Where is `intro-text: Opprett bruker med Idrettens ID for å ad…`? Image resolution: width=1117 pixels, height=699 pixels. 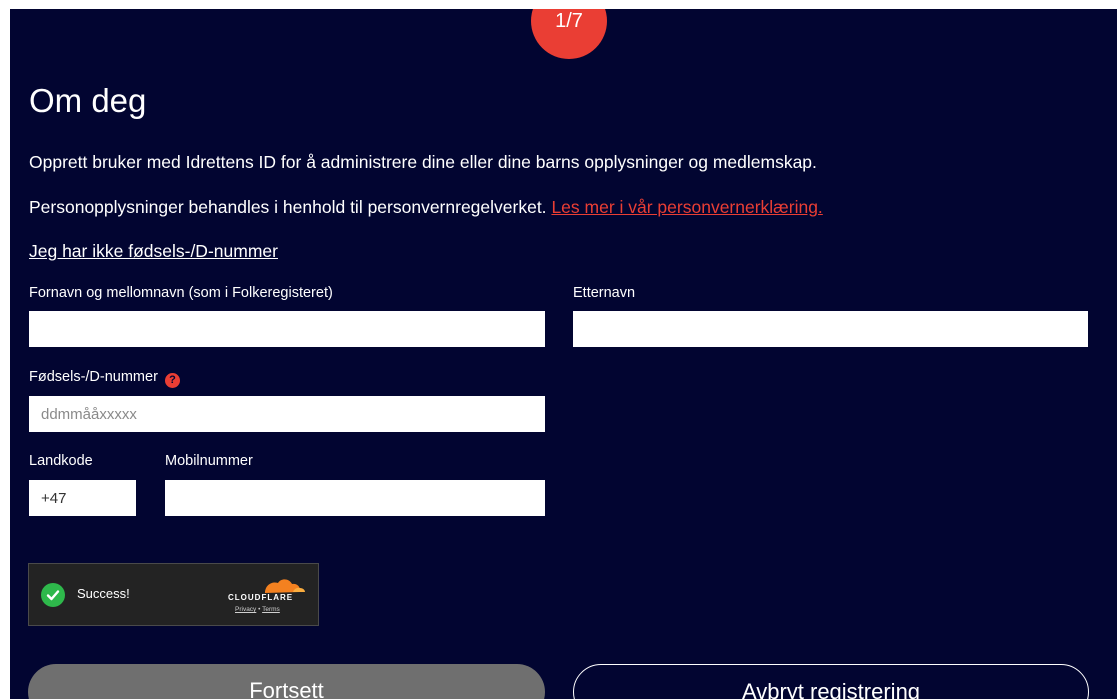
intro-text: Opprett bruker med Idrettens ID for å ad… is located at coordinates (423, 162).